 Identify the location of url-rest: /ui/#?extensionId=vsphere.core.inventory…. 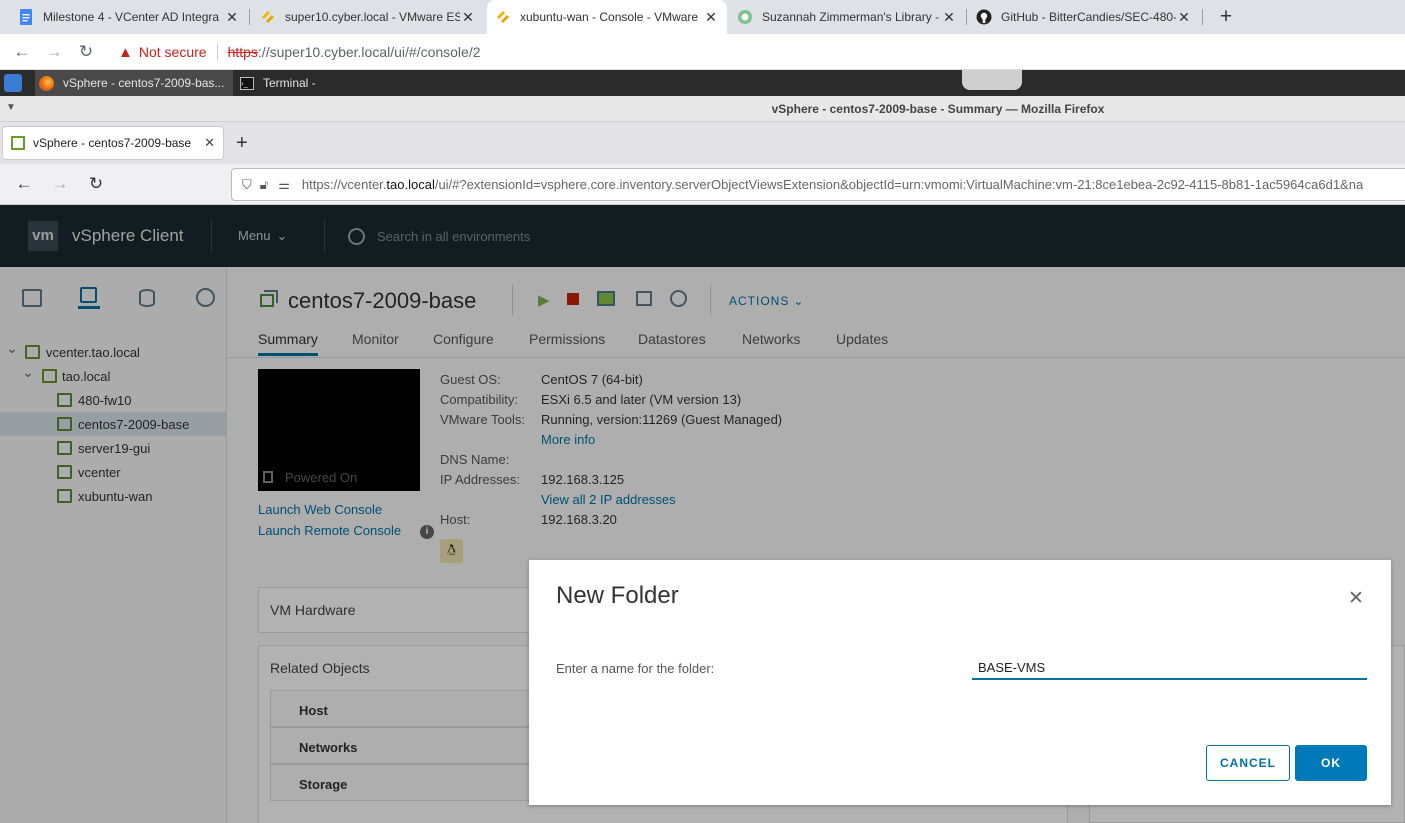
(899, 184).